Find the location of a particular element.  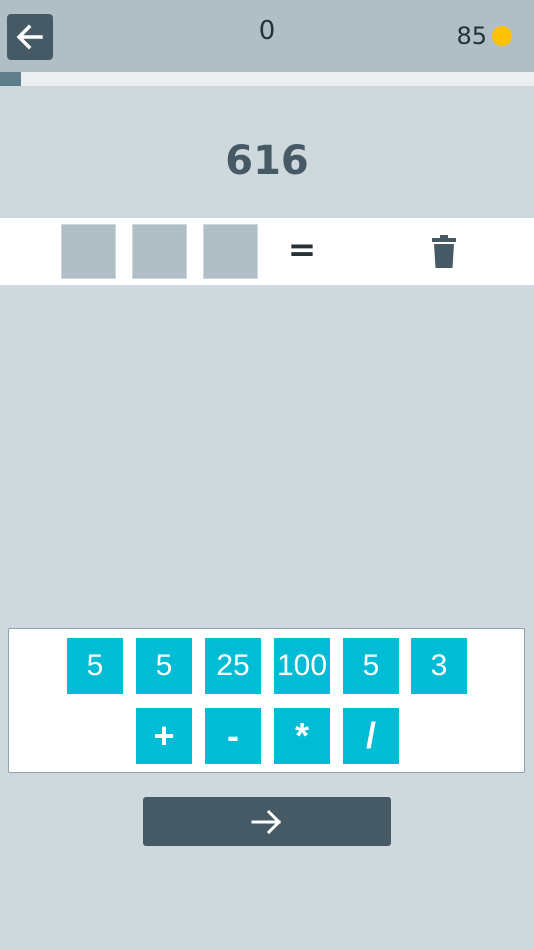

operator-key-divide: / is located at coordinates (371, 736).